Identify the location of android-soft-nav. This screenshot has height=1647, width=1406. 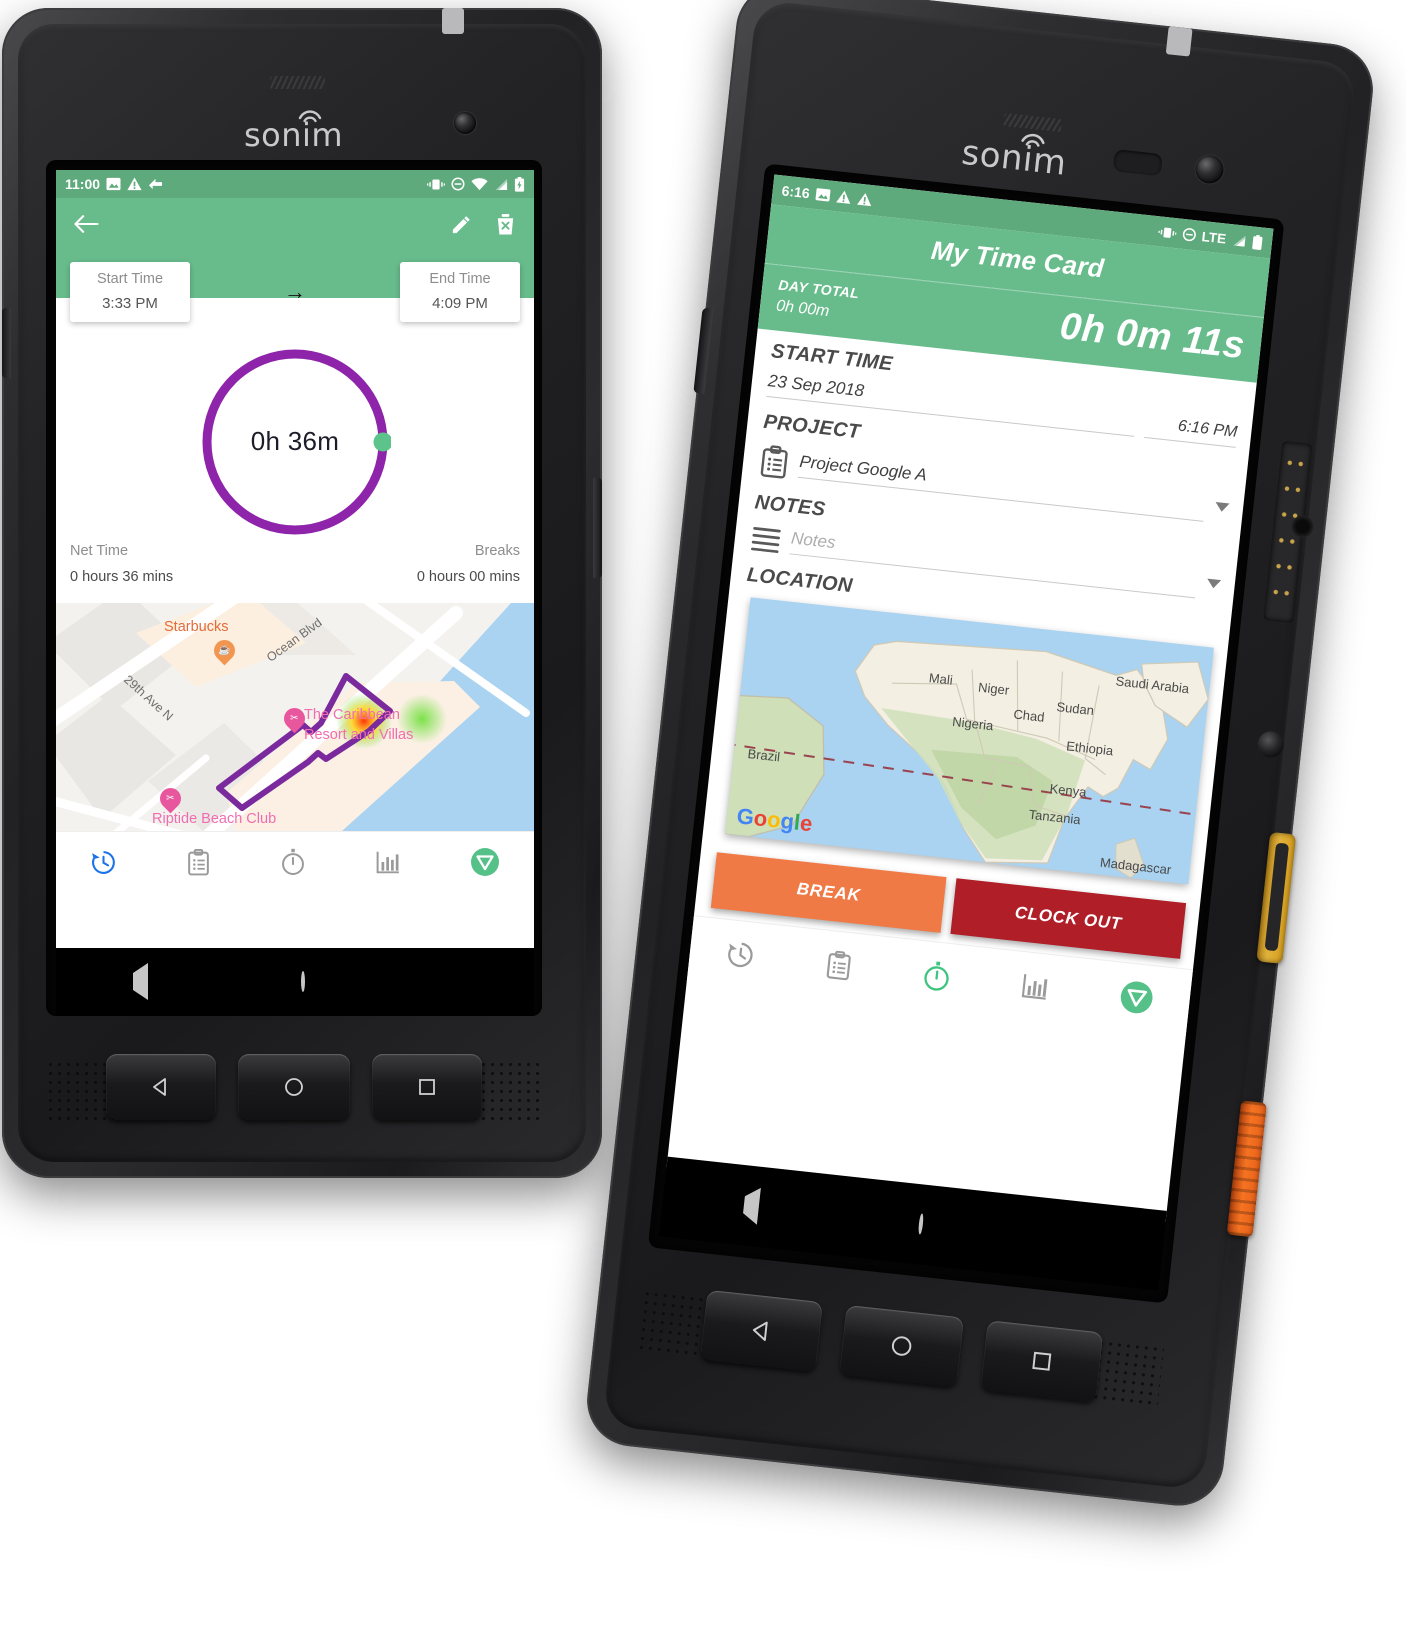
(295, 982).